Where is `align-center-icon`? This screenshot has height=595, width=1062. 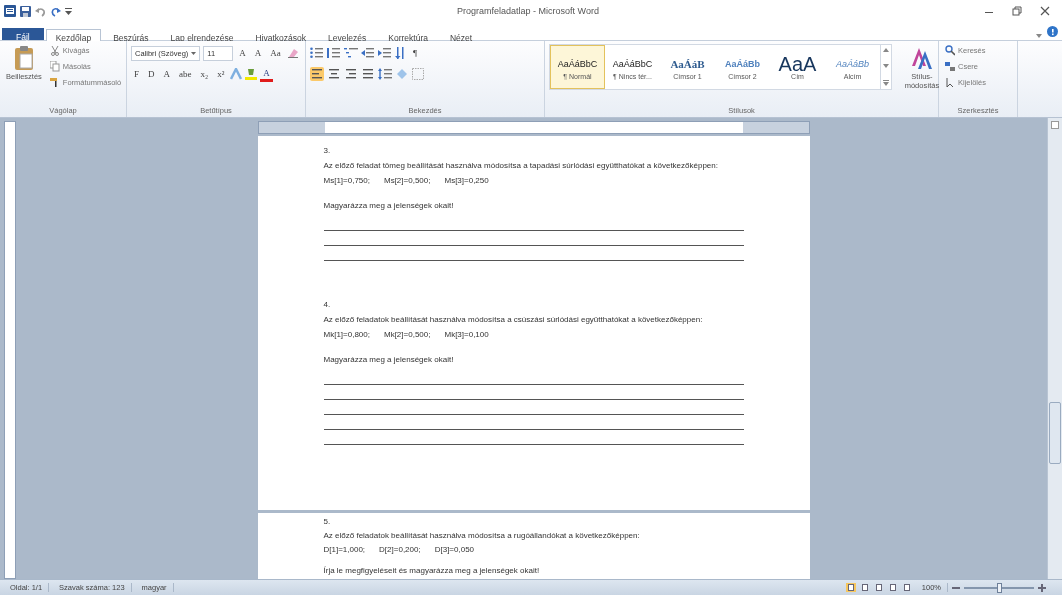
align-center-icon is located at coordinates (334, 74).